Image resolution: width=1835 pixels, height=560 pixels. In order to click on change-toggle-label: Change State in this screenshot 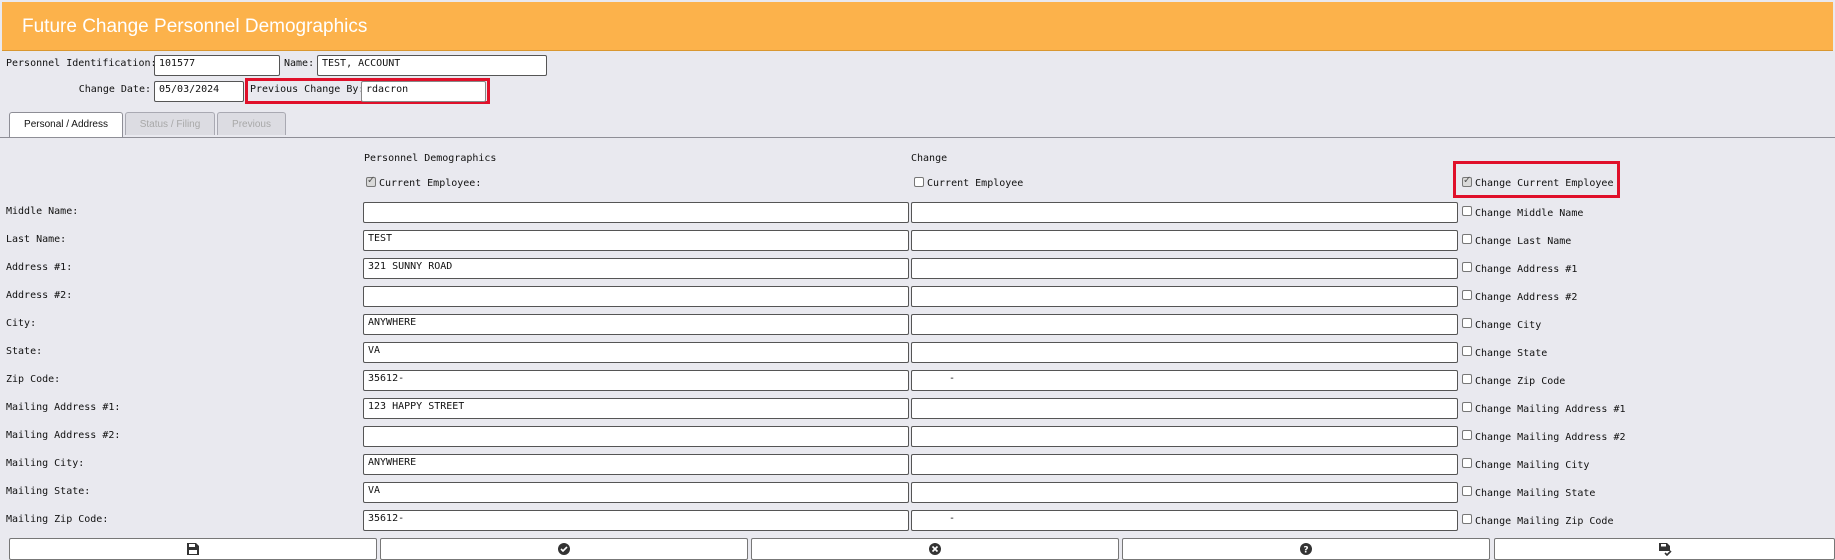, I will do `click(1511, 353)`.